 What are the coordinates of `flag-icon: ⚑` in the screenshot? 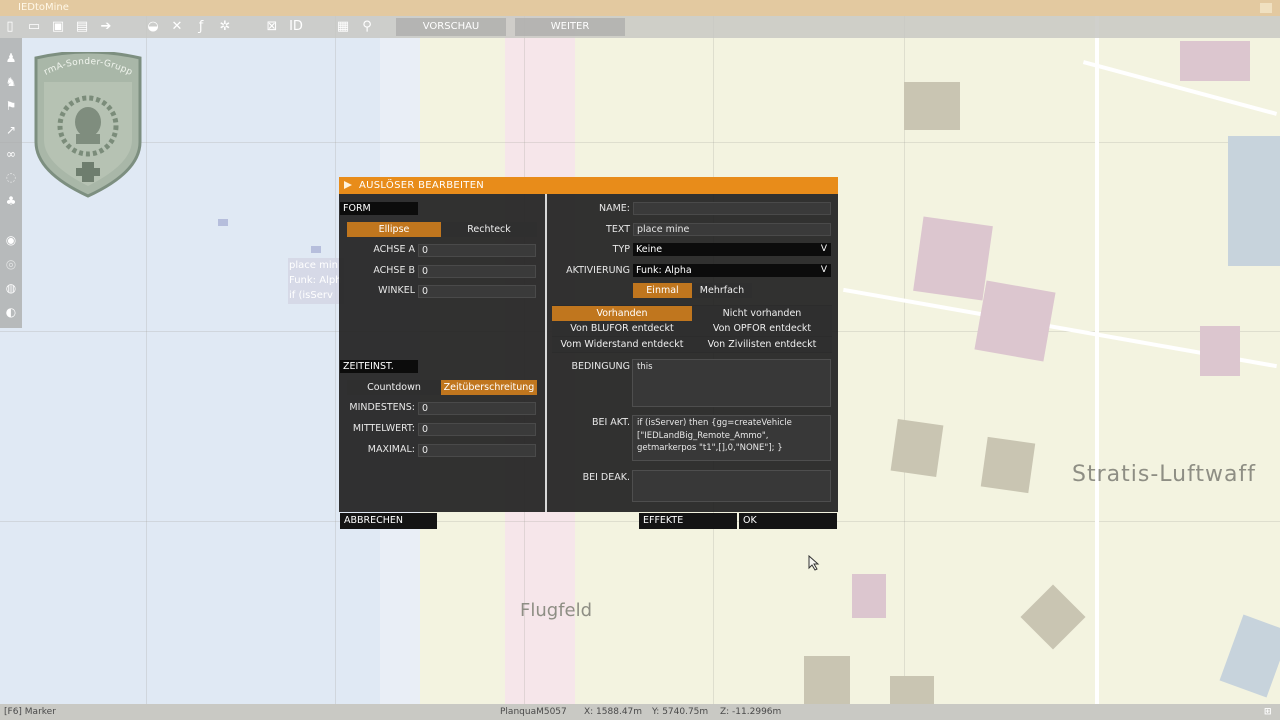 It's located at (11, 106).